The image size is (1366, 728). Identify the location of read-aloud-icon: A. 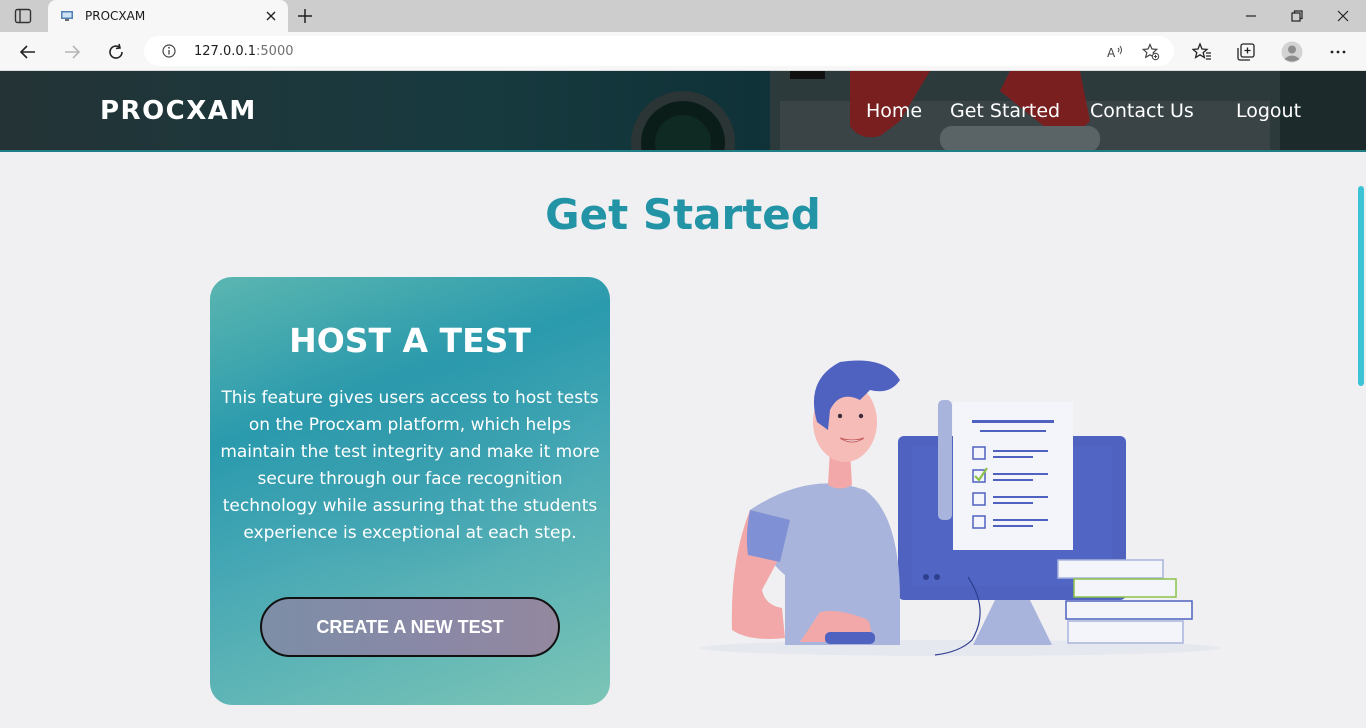
(1115, 52).